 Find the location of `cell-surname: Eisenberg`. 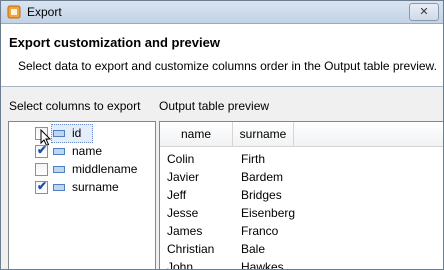

cell-surname: Eisenberg is located at coordinates (268, 213).